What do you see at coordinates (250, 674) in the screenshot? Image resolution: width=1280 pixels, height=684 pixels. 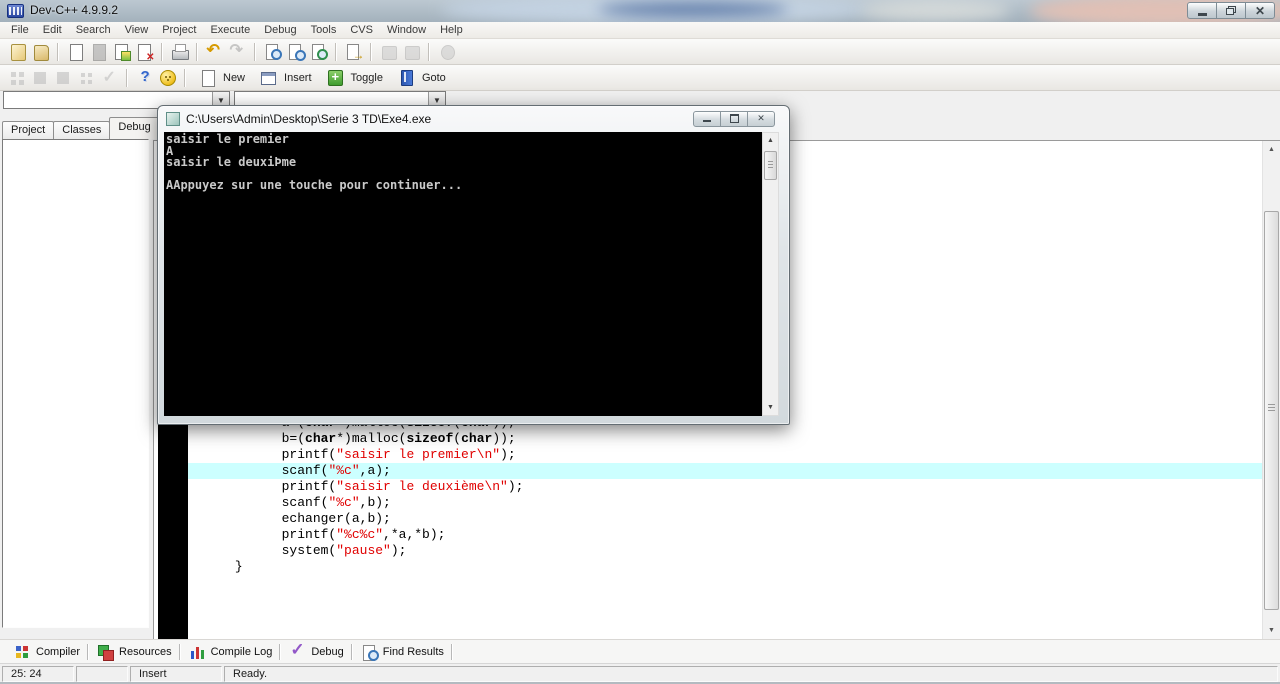 I see `status-message: Ready.` at bounding box center [250, 674].